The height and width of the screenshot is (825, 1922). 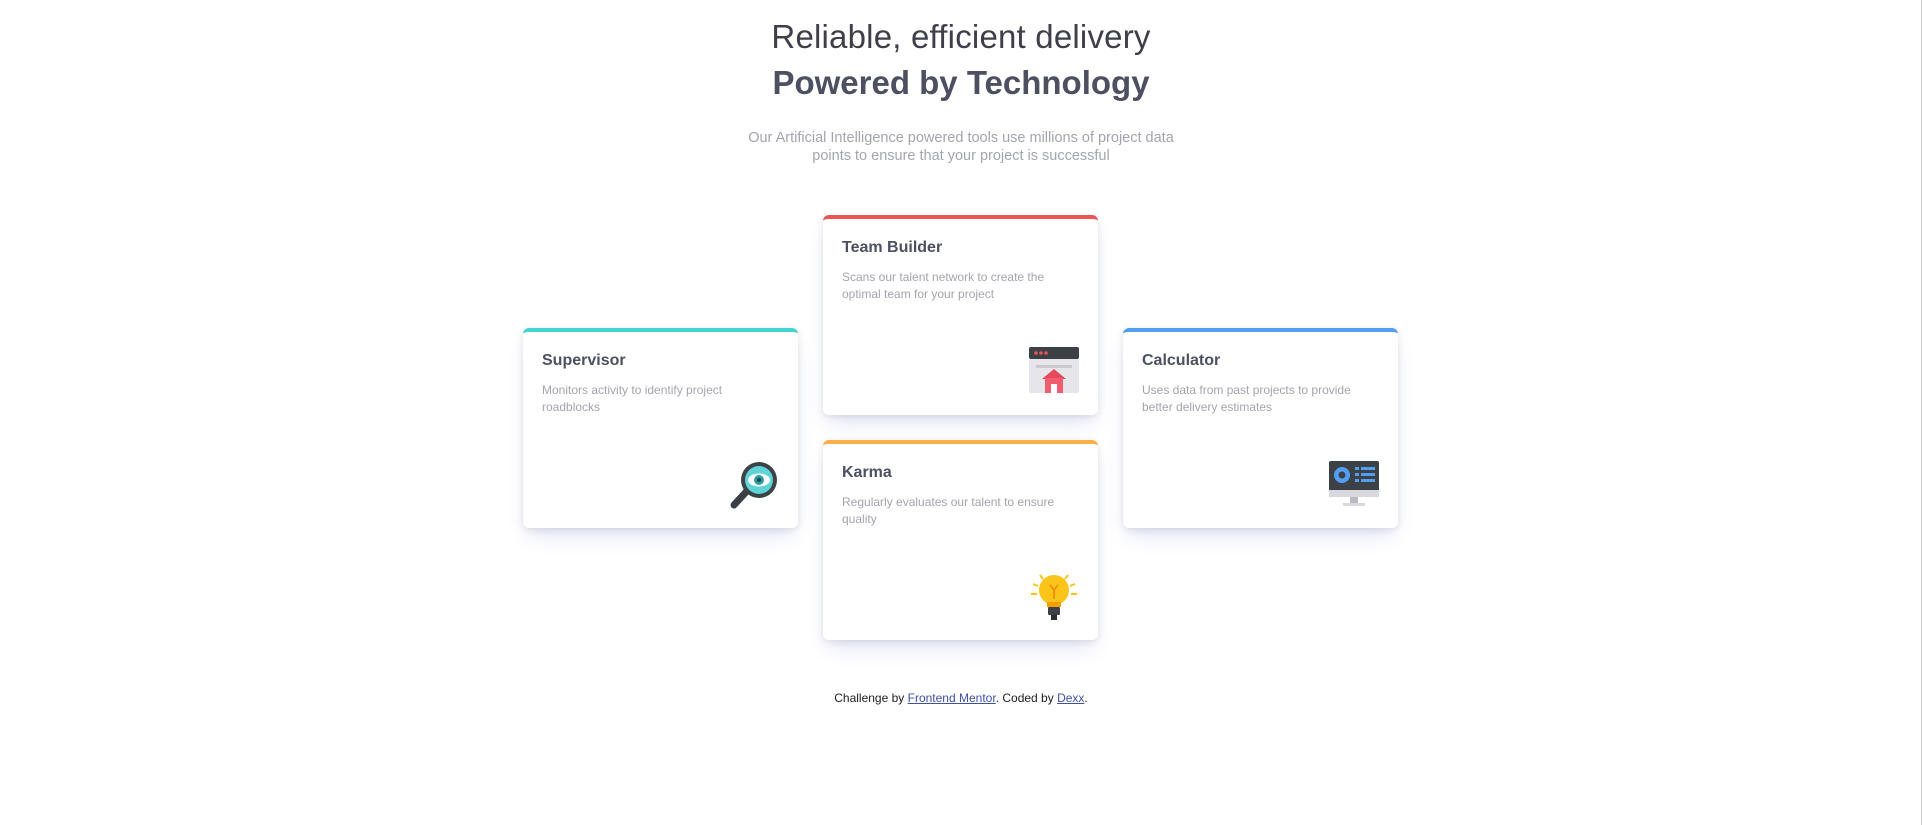 What do you see at coordinates (961, 36) in the screenshot?
I see `headline-light: Reliable, efficient delivery` at bounding box center [961, 36].